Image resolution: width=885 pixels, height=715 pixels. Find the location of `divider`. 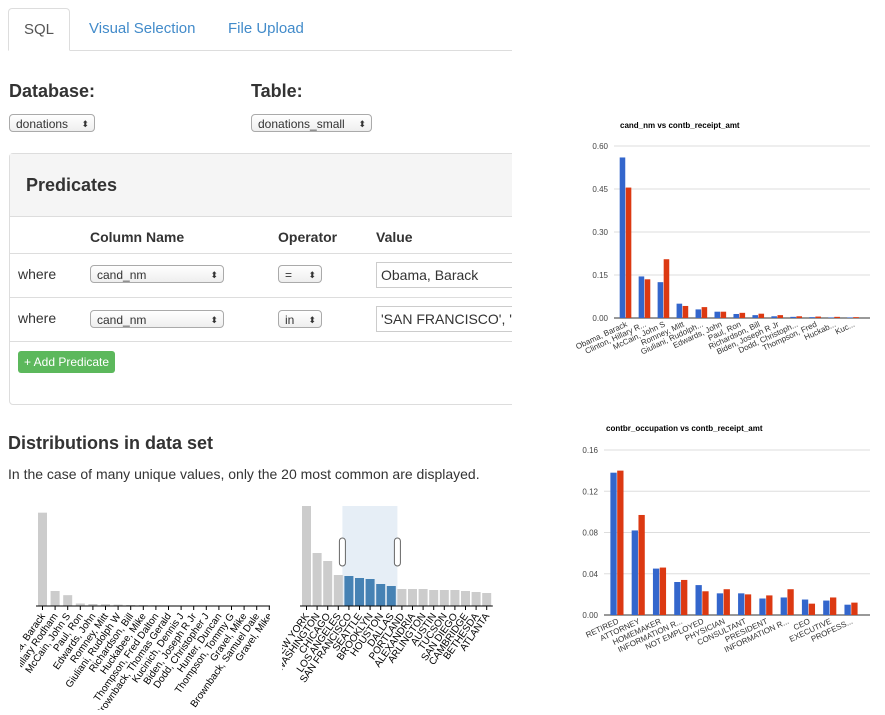

divider is located at coordinates (261, 341).